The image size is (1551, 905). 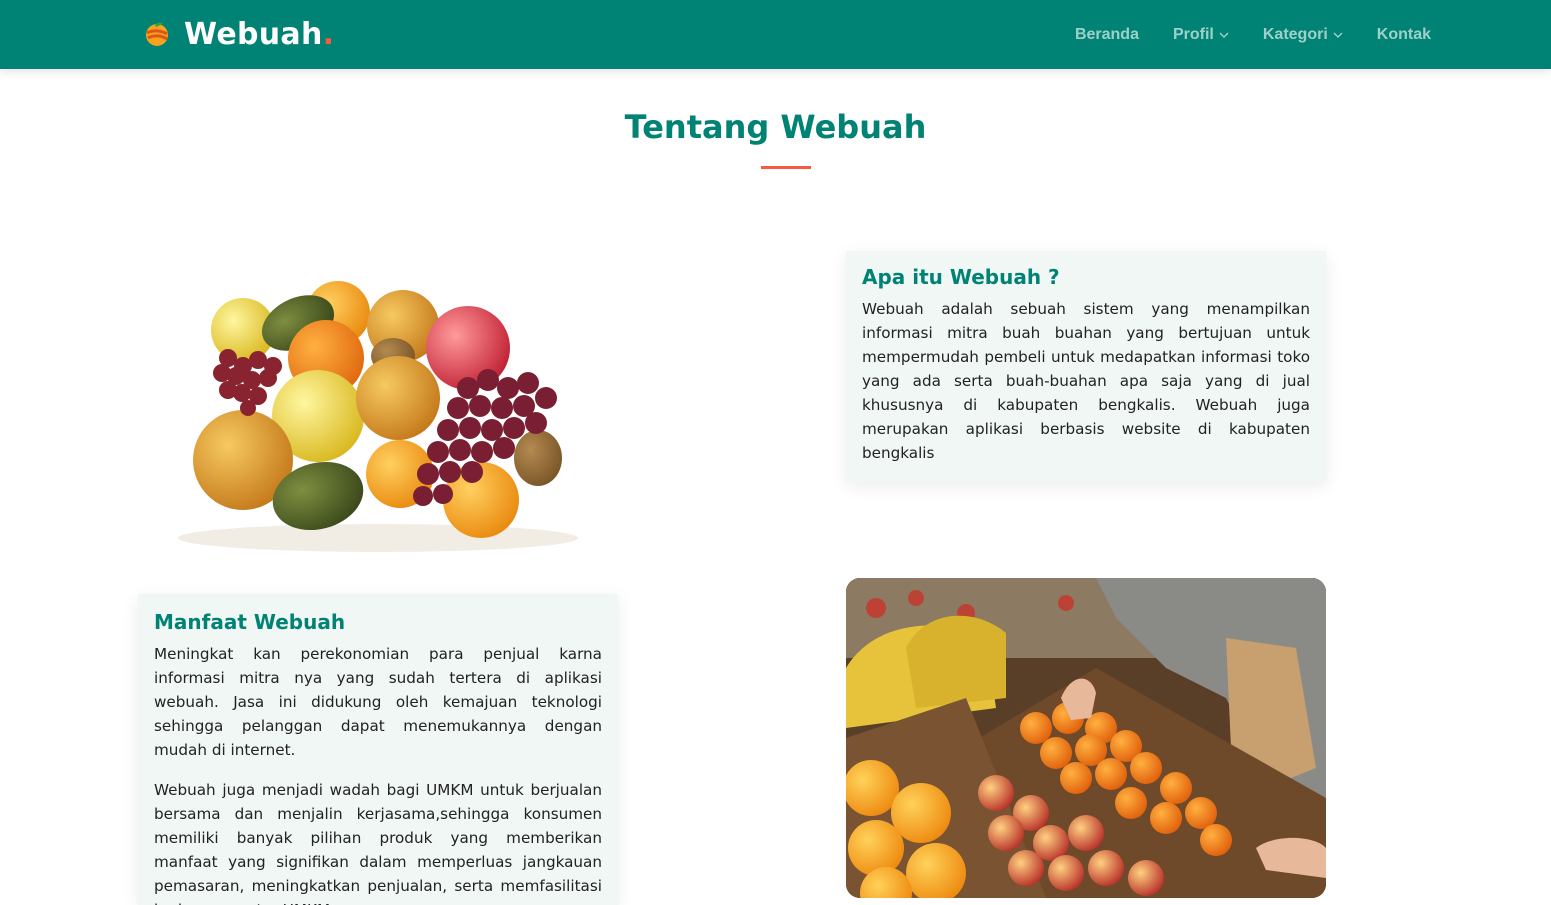 I want to click on brand-logo: Webuah., so click(x=239, y=34).